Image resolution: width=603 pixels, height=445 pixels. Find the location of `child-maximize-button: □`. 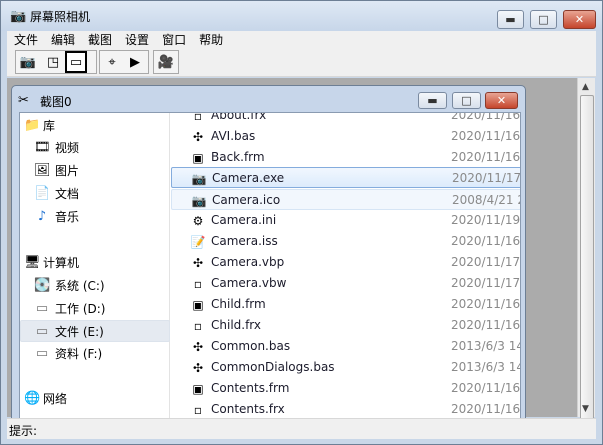

child-maximize-button: □ is located at coordinates (466, 100).